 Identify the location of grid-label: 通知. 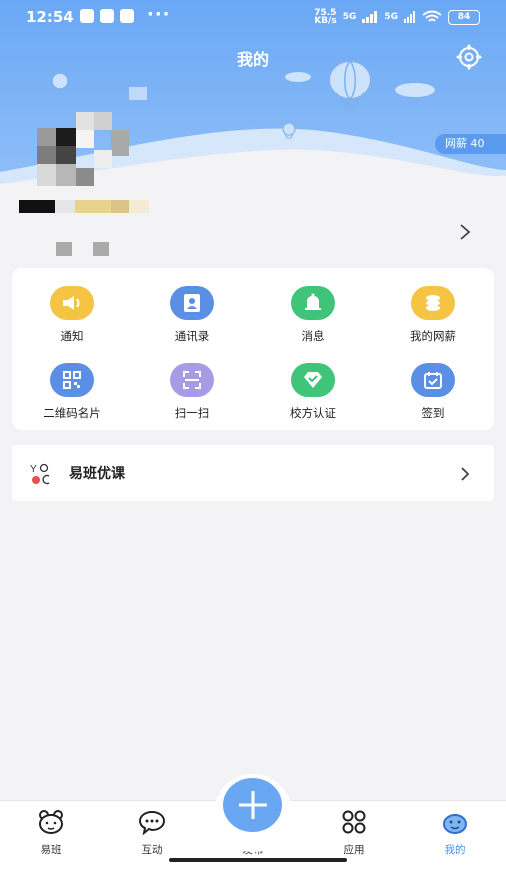
(72, 336).